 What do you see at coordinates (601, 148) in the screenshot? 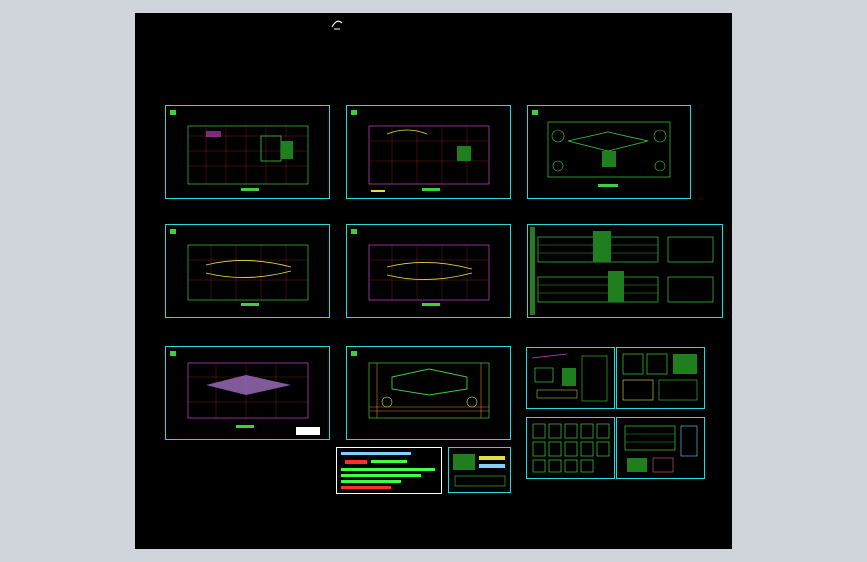
I see `site-plan-drawing` at bounding box center [601, 148].